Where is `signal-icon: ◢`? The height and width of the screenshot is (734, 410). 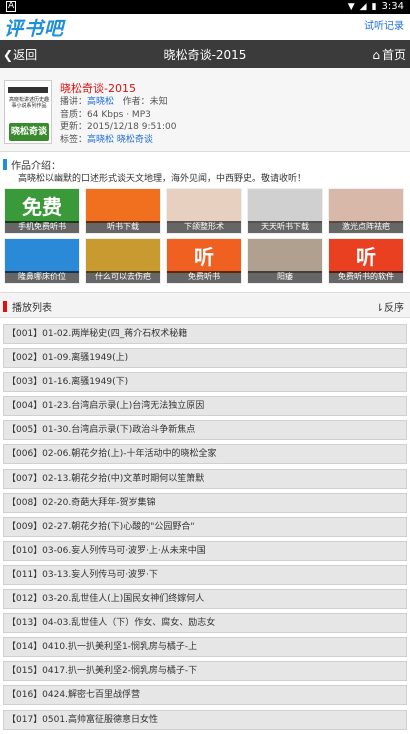
signal-icon: ◢ is located at coordinates (363, 6).